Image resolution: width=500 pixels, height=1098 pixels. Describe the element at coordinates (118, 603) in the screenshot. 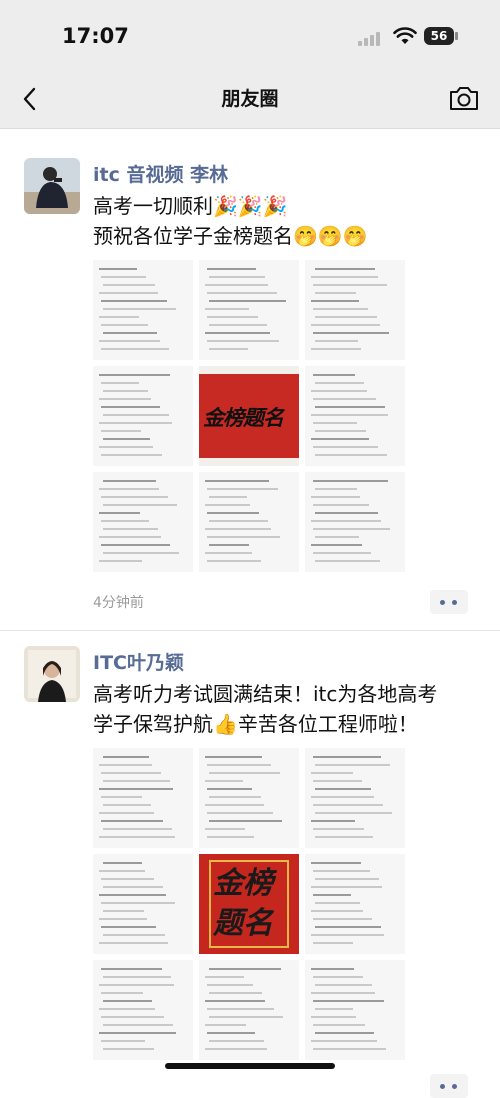

I see `post-time: 4分钟前` at that location.